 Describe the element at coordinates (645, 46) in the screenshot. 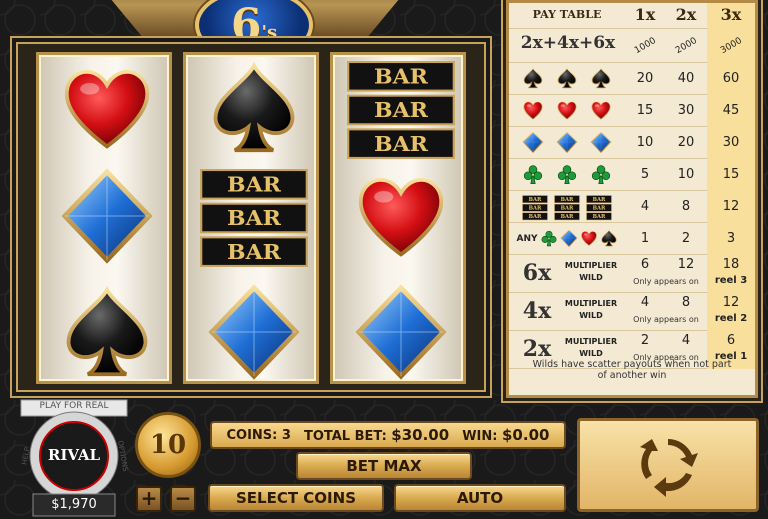

I see `combo-payout-1x: 1000` at that location.